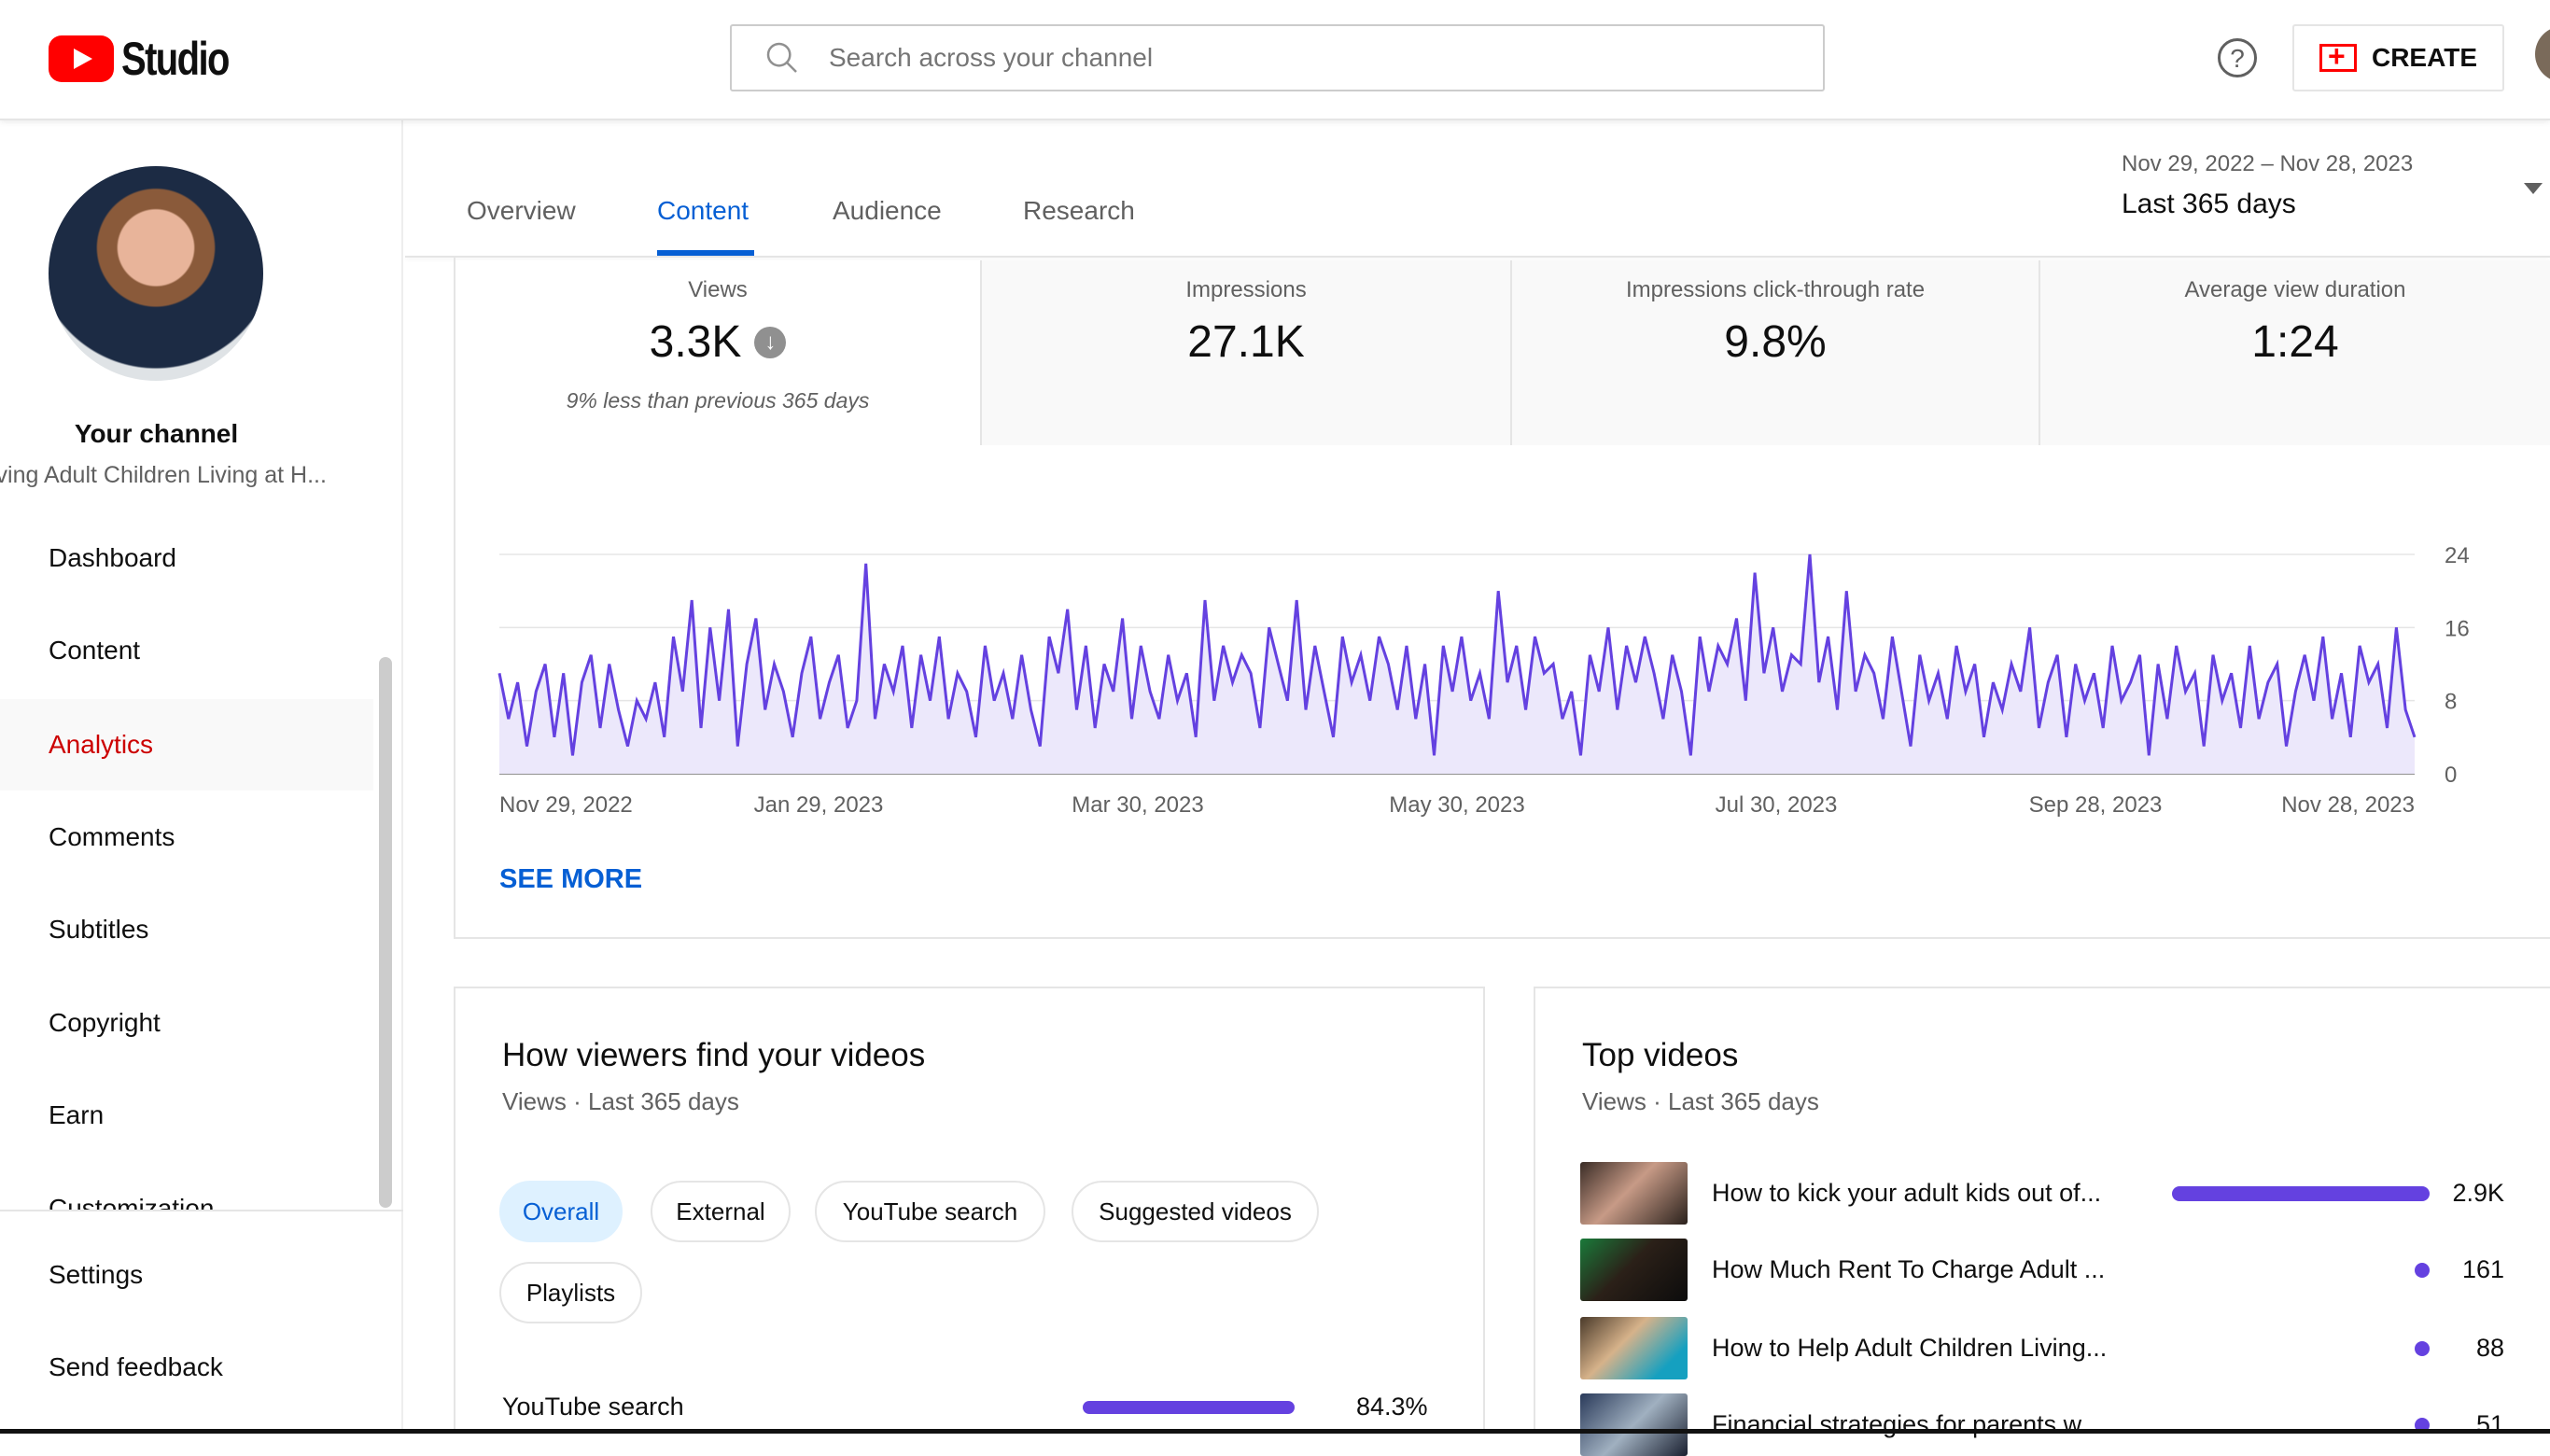 Image resolution: width=2550 pixels, height=1456 pixels. I want to click on y-tick-label: 16, so click(2457, 628).